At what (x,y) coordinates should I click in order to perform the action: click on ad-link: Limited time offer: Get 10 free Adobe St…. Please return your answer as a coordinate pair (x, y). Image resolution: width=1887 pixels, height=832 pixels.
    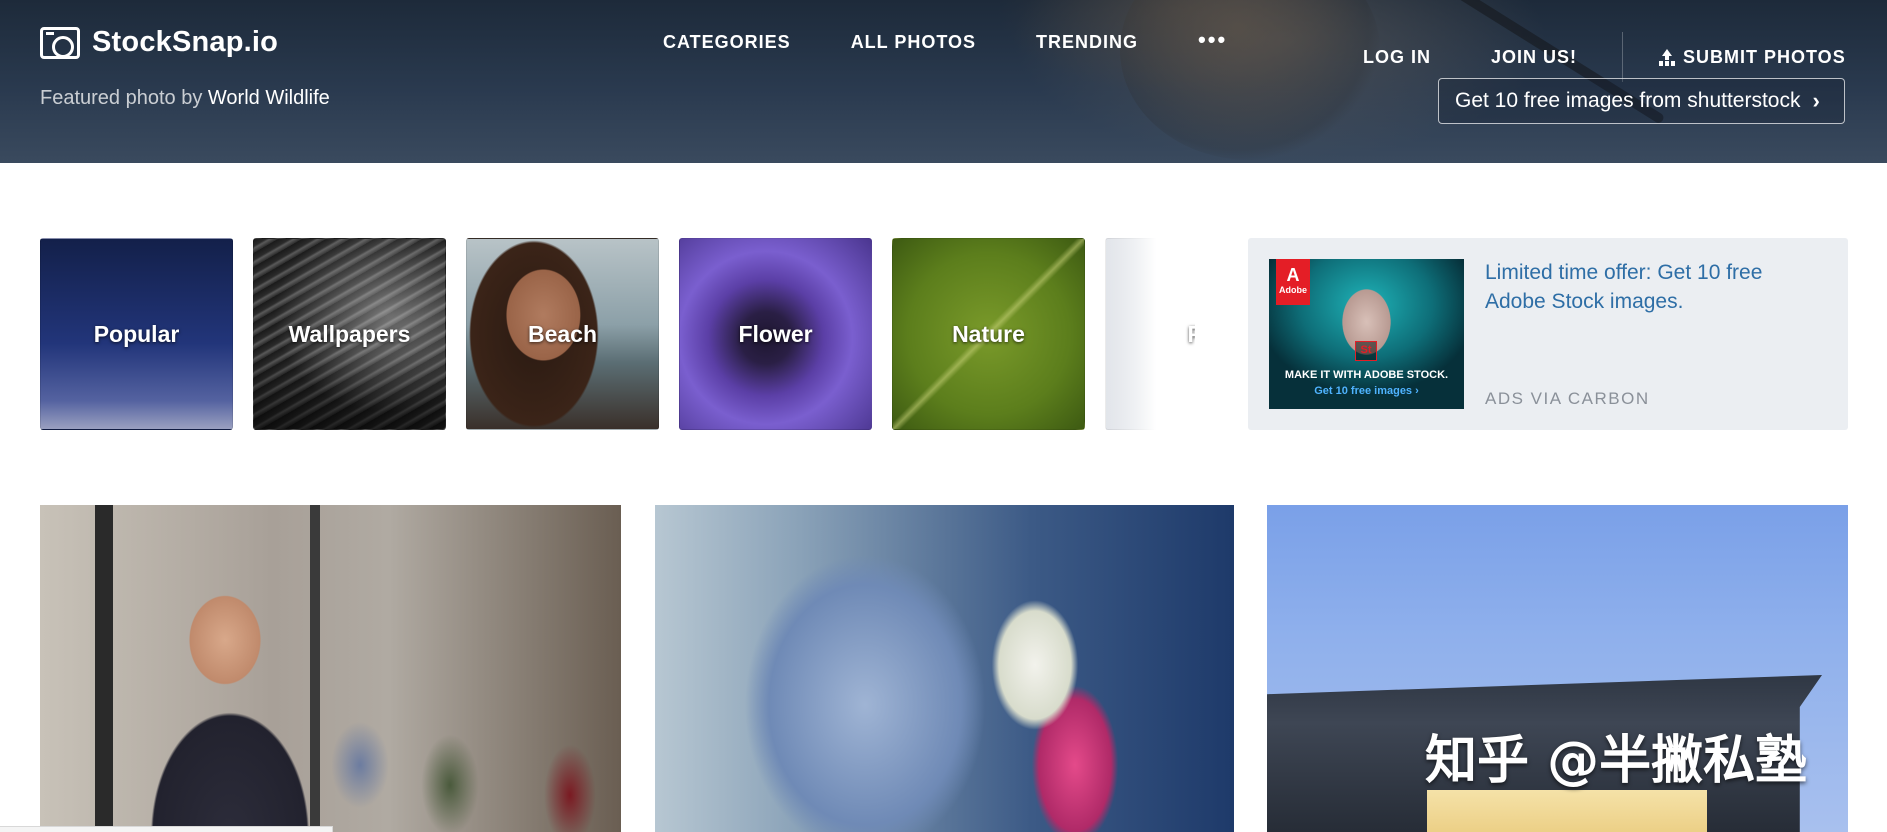
    Looking at the image, I should click on (1650, 287).